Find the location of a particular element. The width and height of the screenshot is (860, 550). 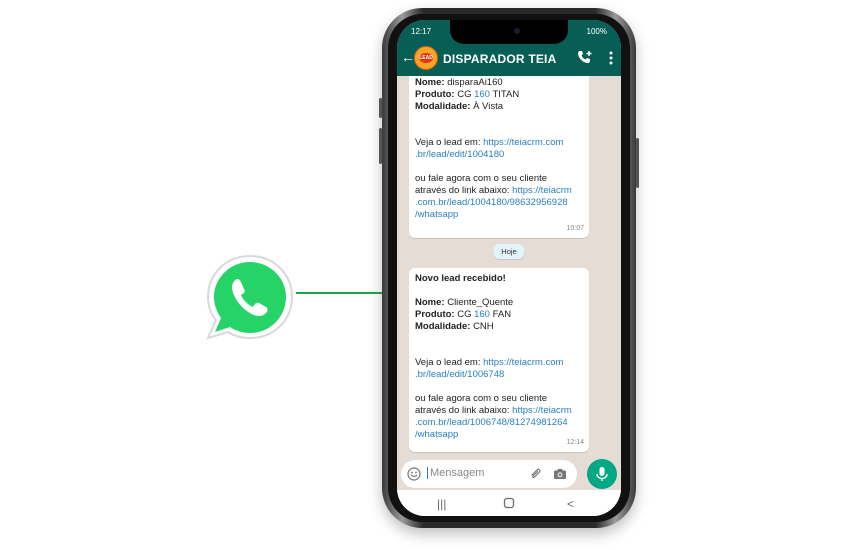

field-value: TITAN is located at coordinates (506, 94).